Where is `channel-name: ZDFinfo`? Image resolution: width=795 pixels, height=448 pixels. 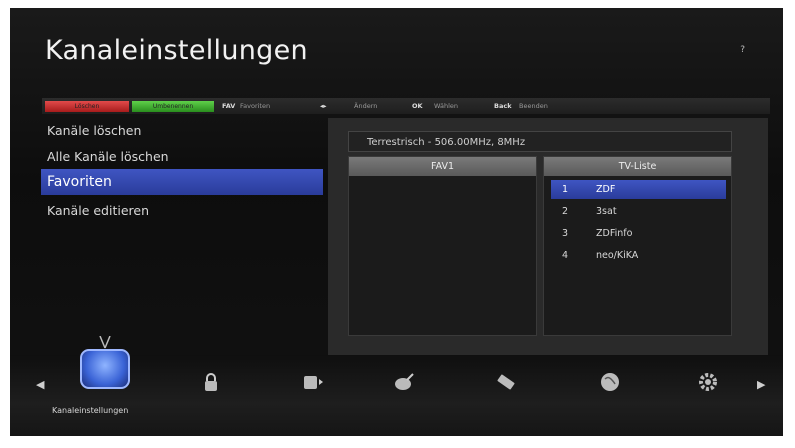
channel-name: ZDFinfo is located at coordinates (614, 233).